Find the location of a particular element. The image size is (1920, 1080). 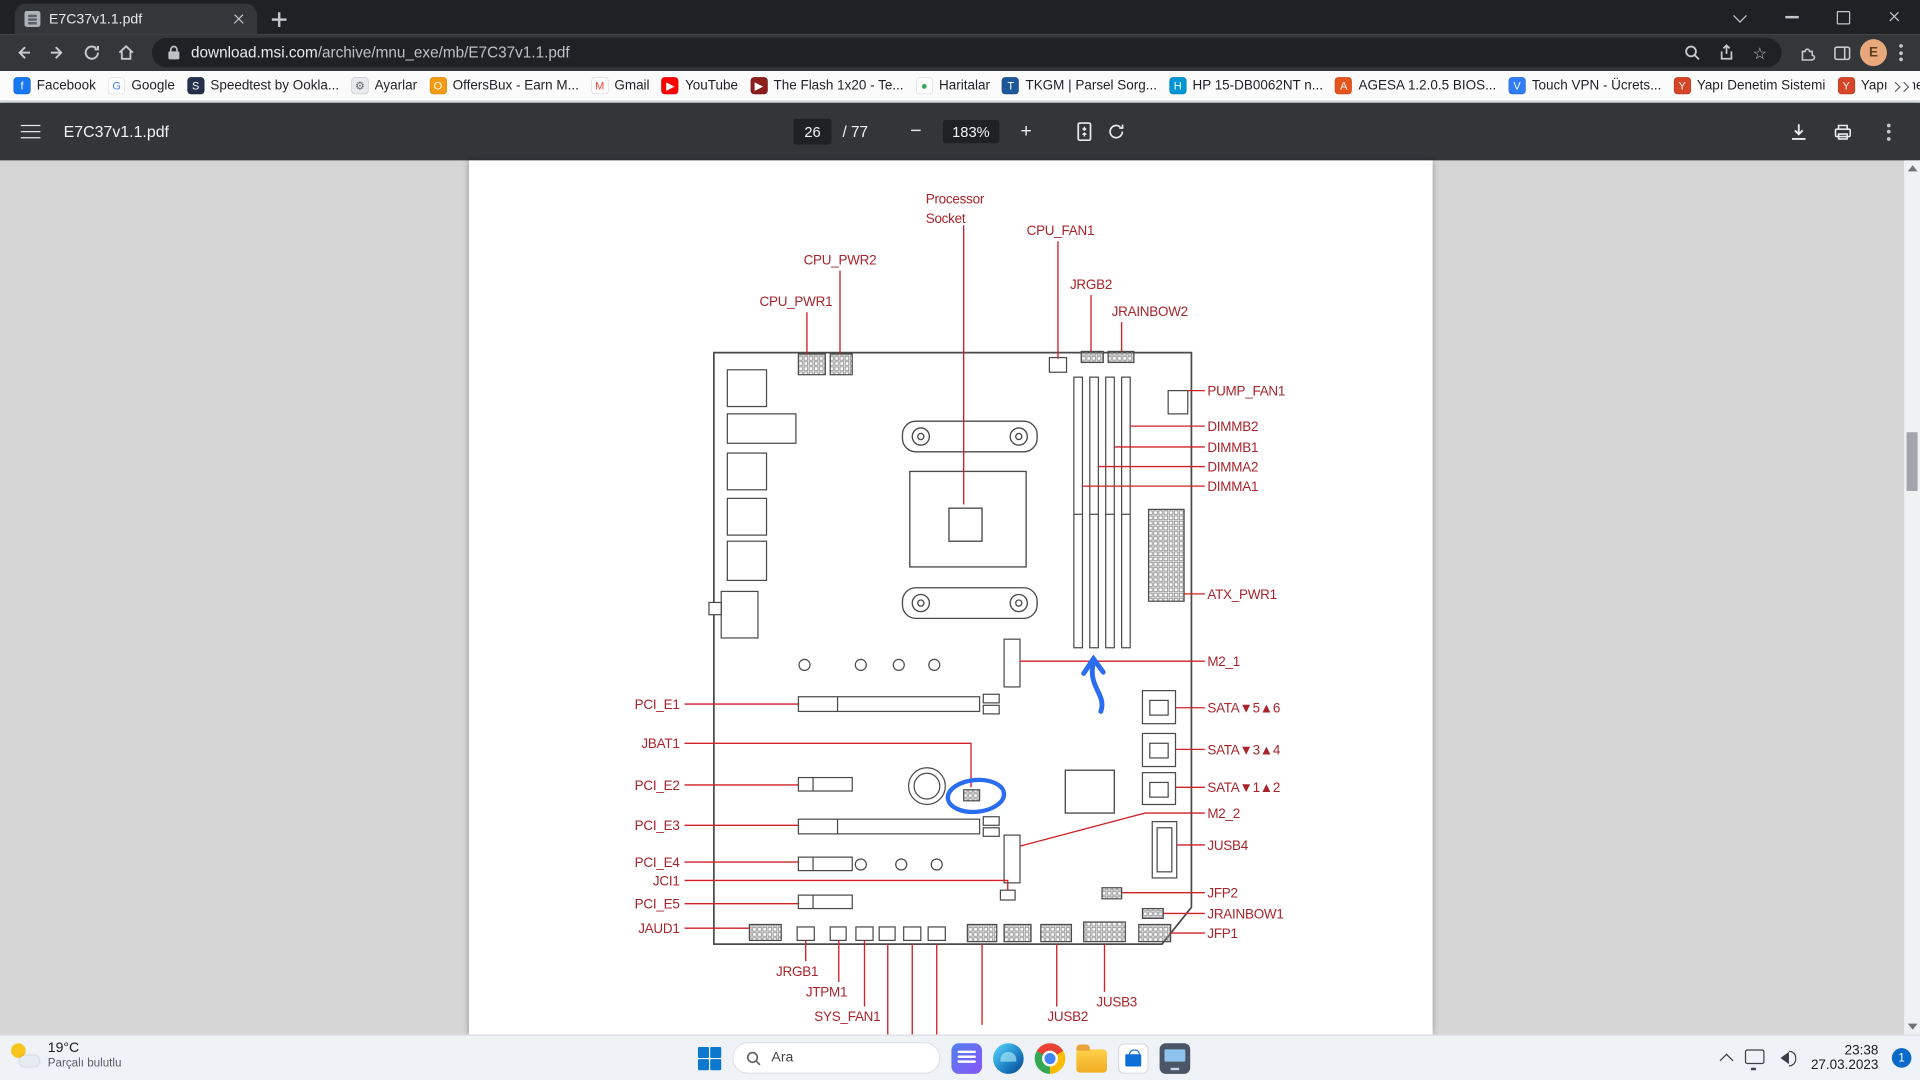

scroll-down-icon is located at coordinates (1912, 1026).